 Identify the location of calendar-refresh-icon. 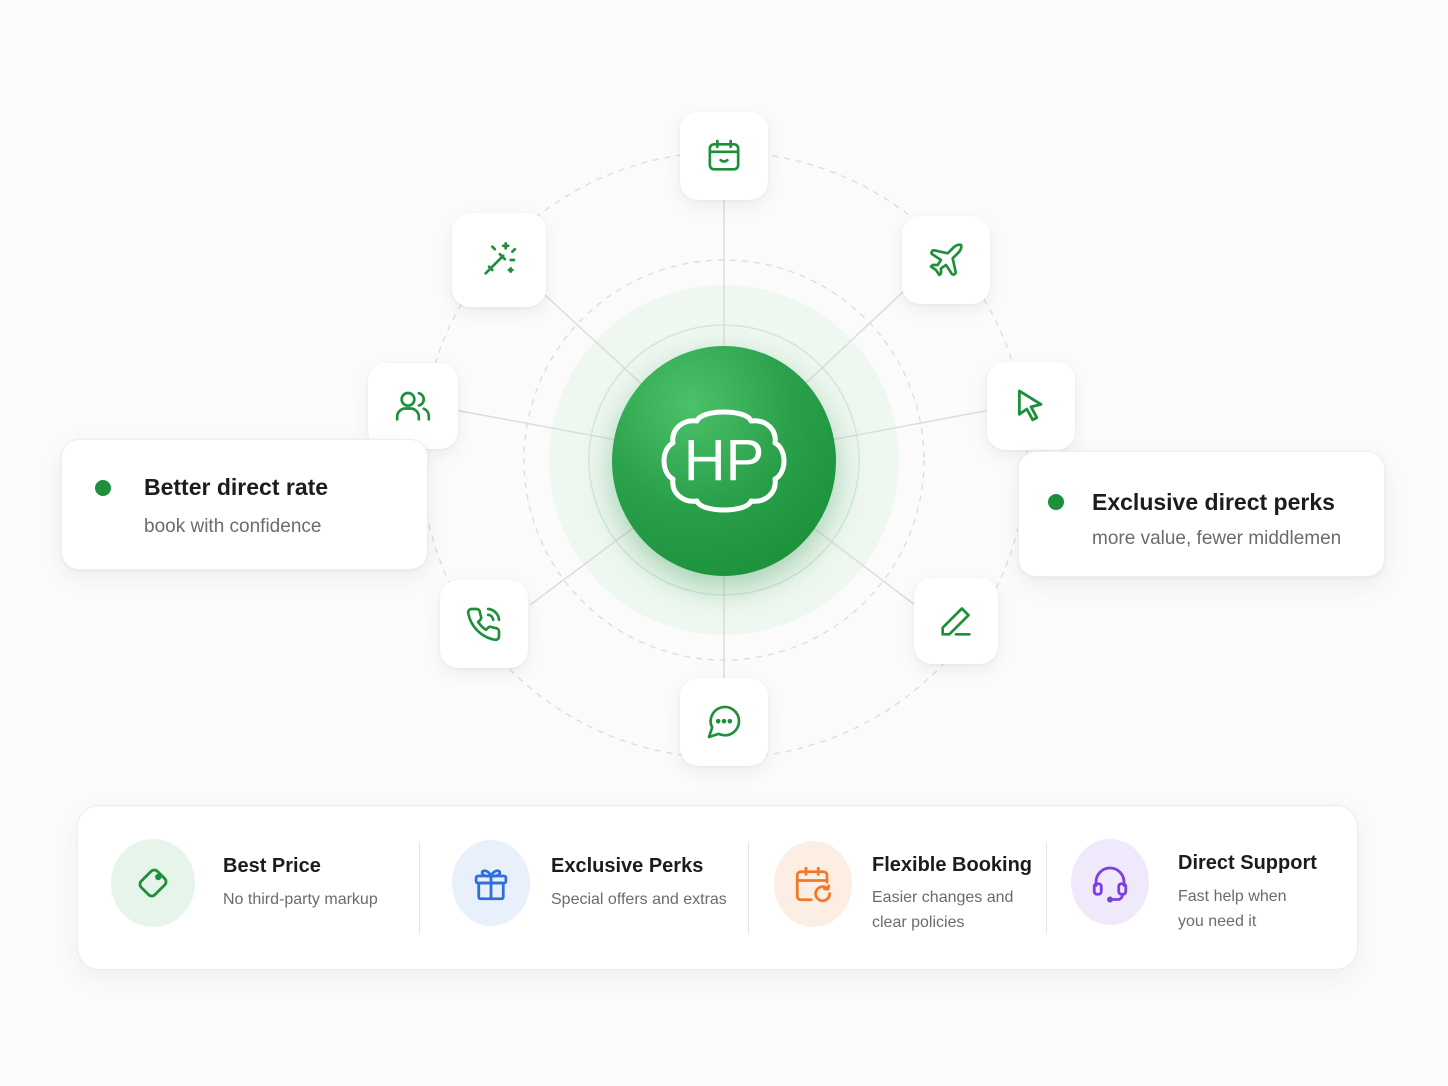
(813, 884).